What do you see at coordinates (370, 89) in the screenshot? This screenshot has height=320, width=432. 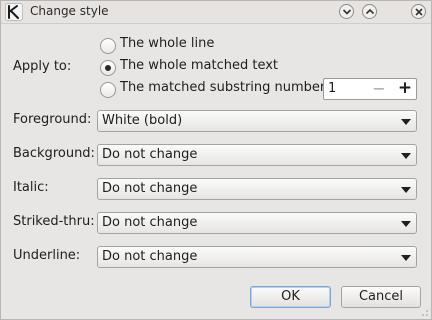 I see `substring-number-spinbox: 1 − +` at bounding box center [370, 89].